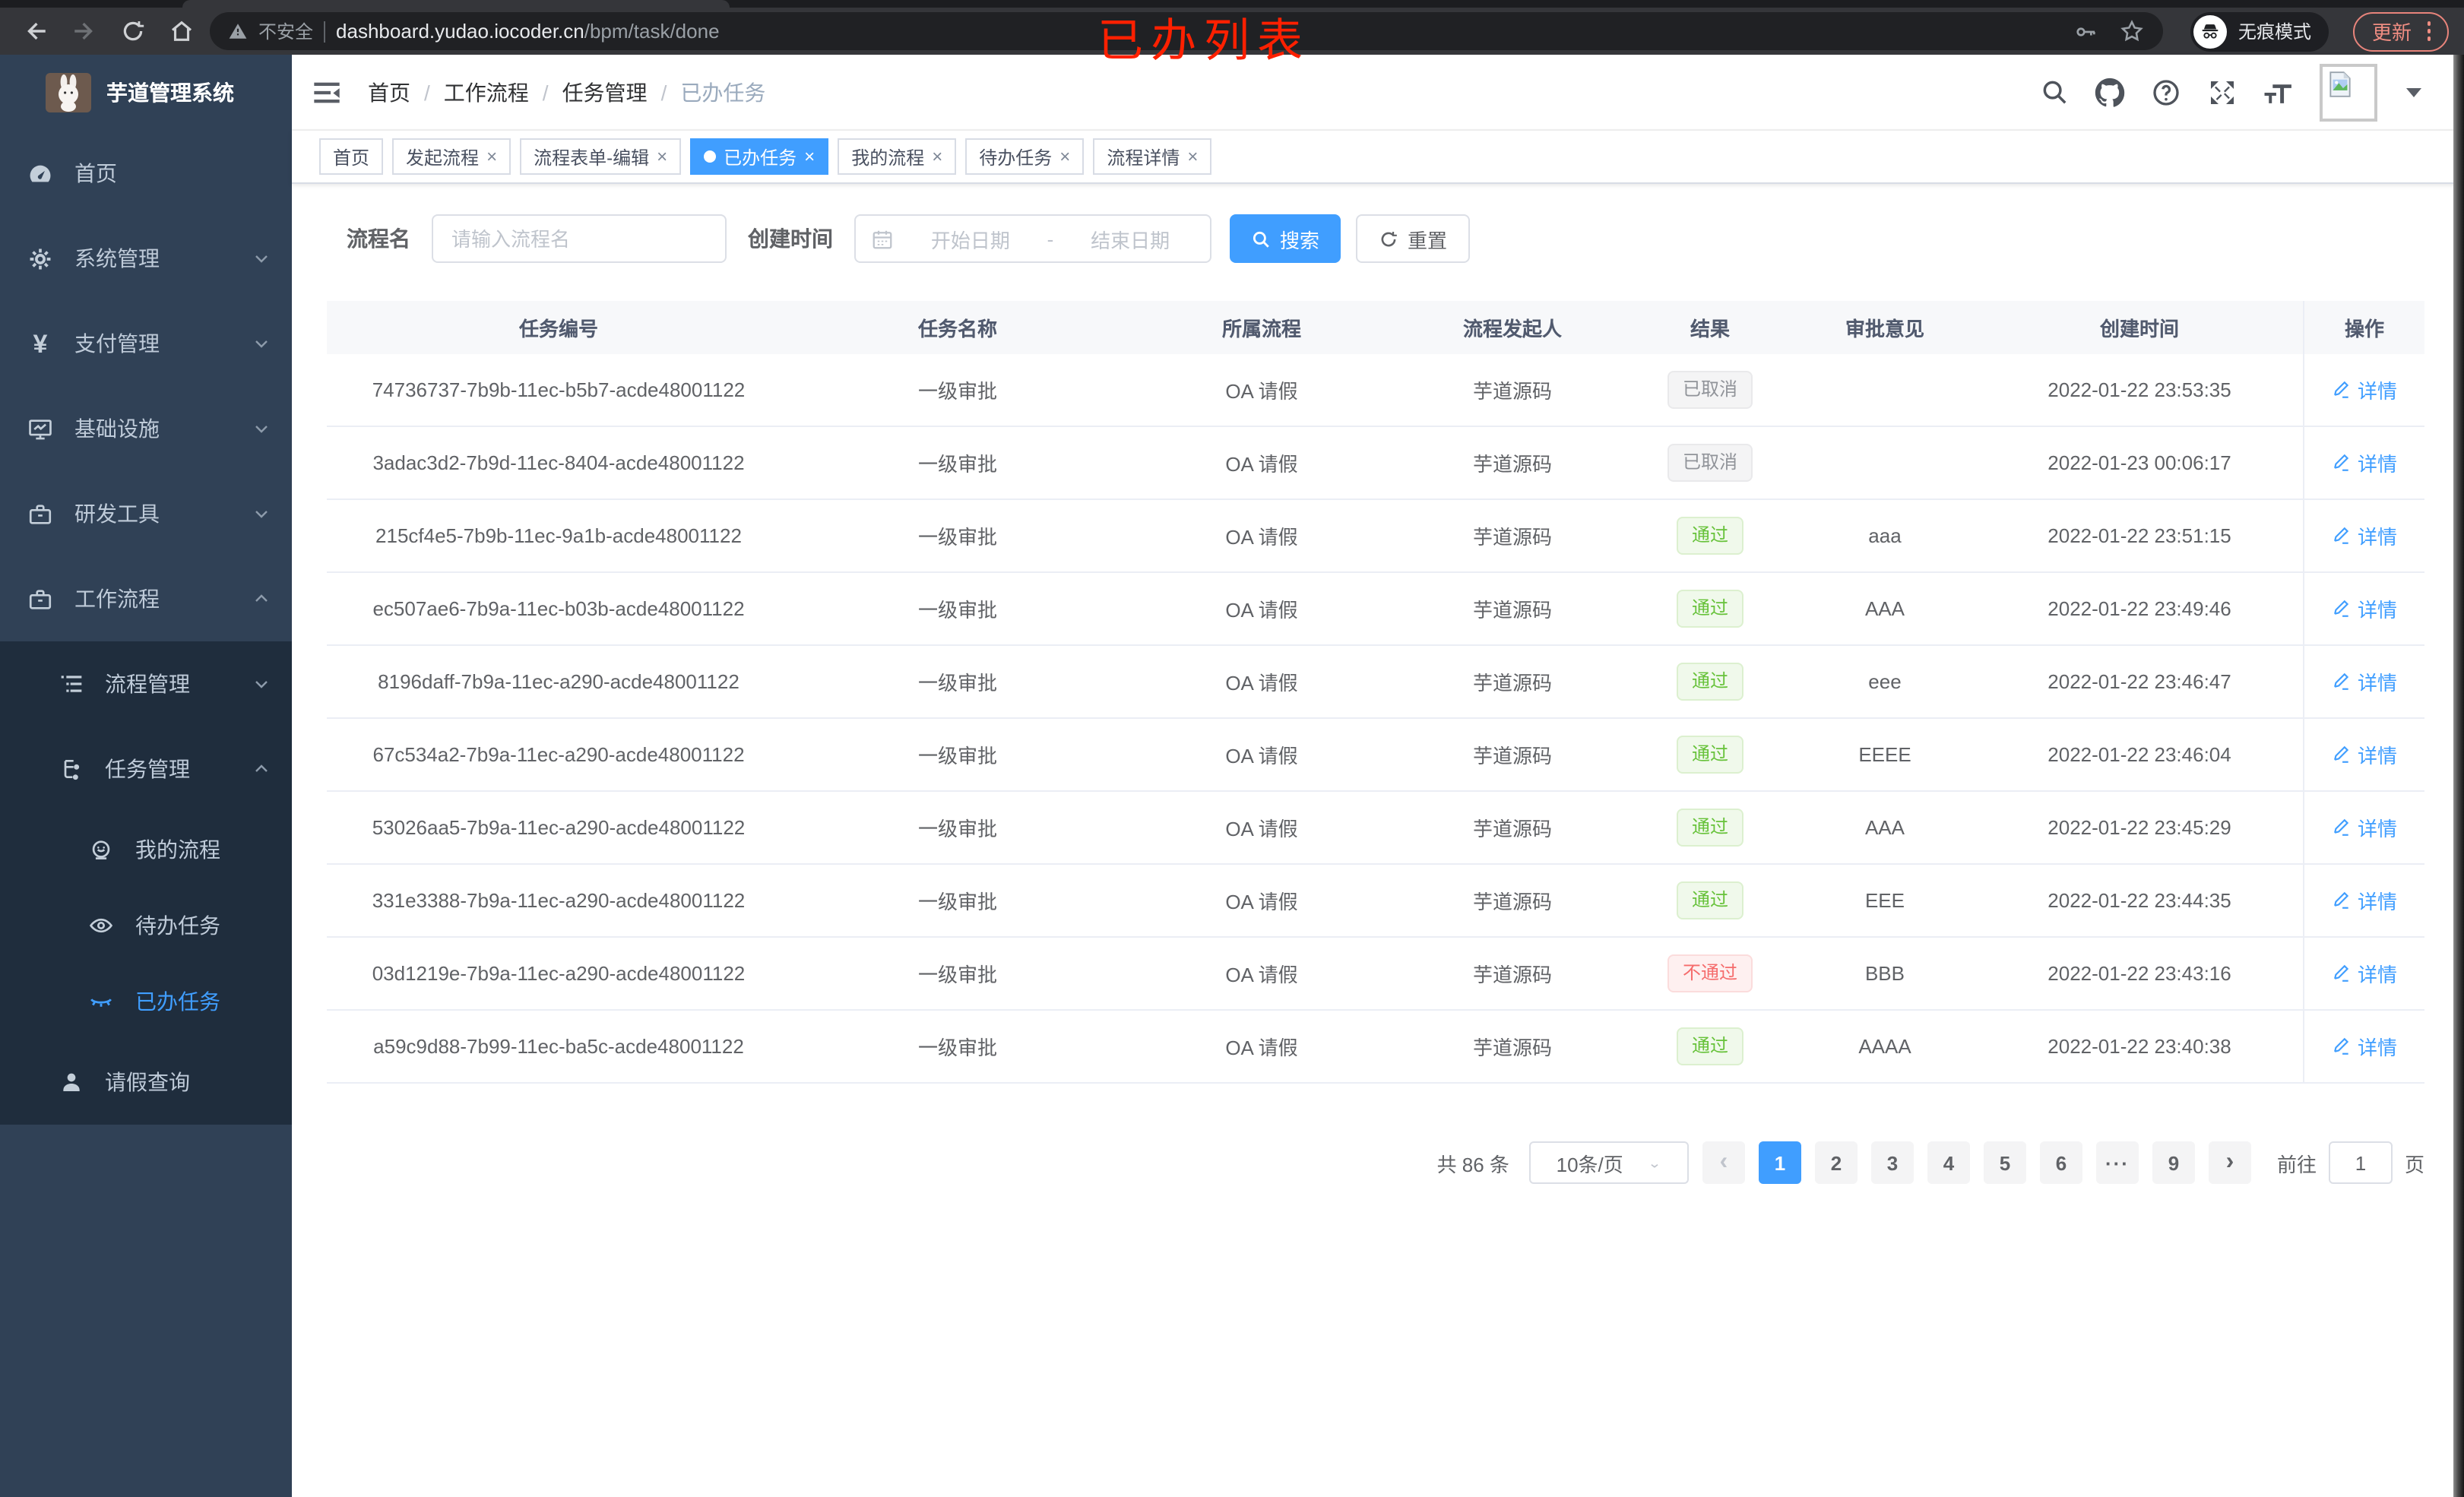  I want to click on sidebar-item-system: 系统管理, so click(146, 258).